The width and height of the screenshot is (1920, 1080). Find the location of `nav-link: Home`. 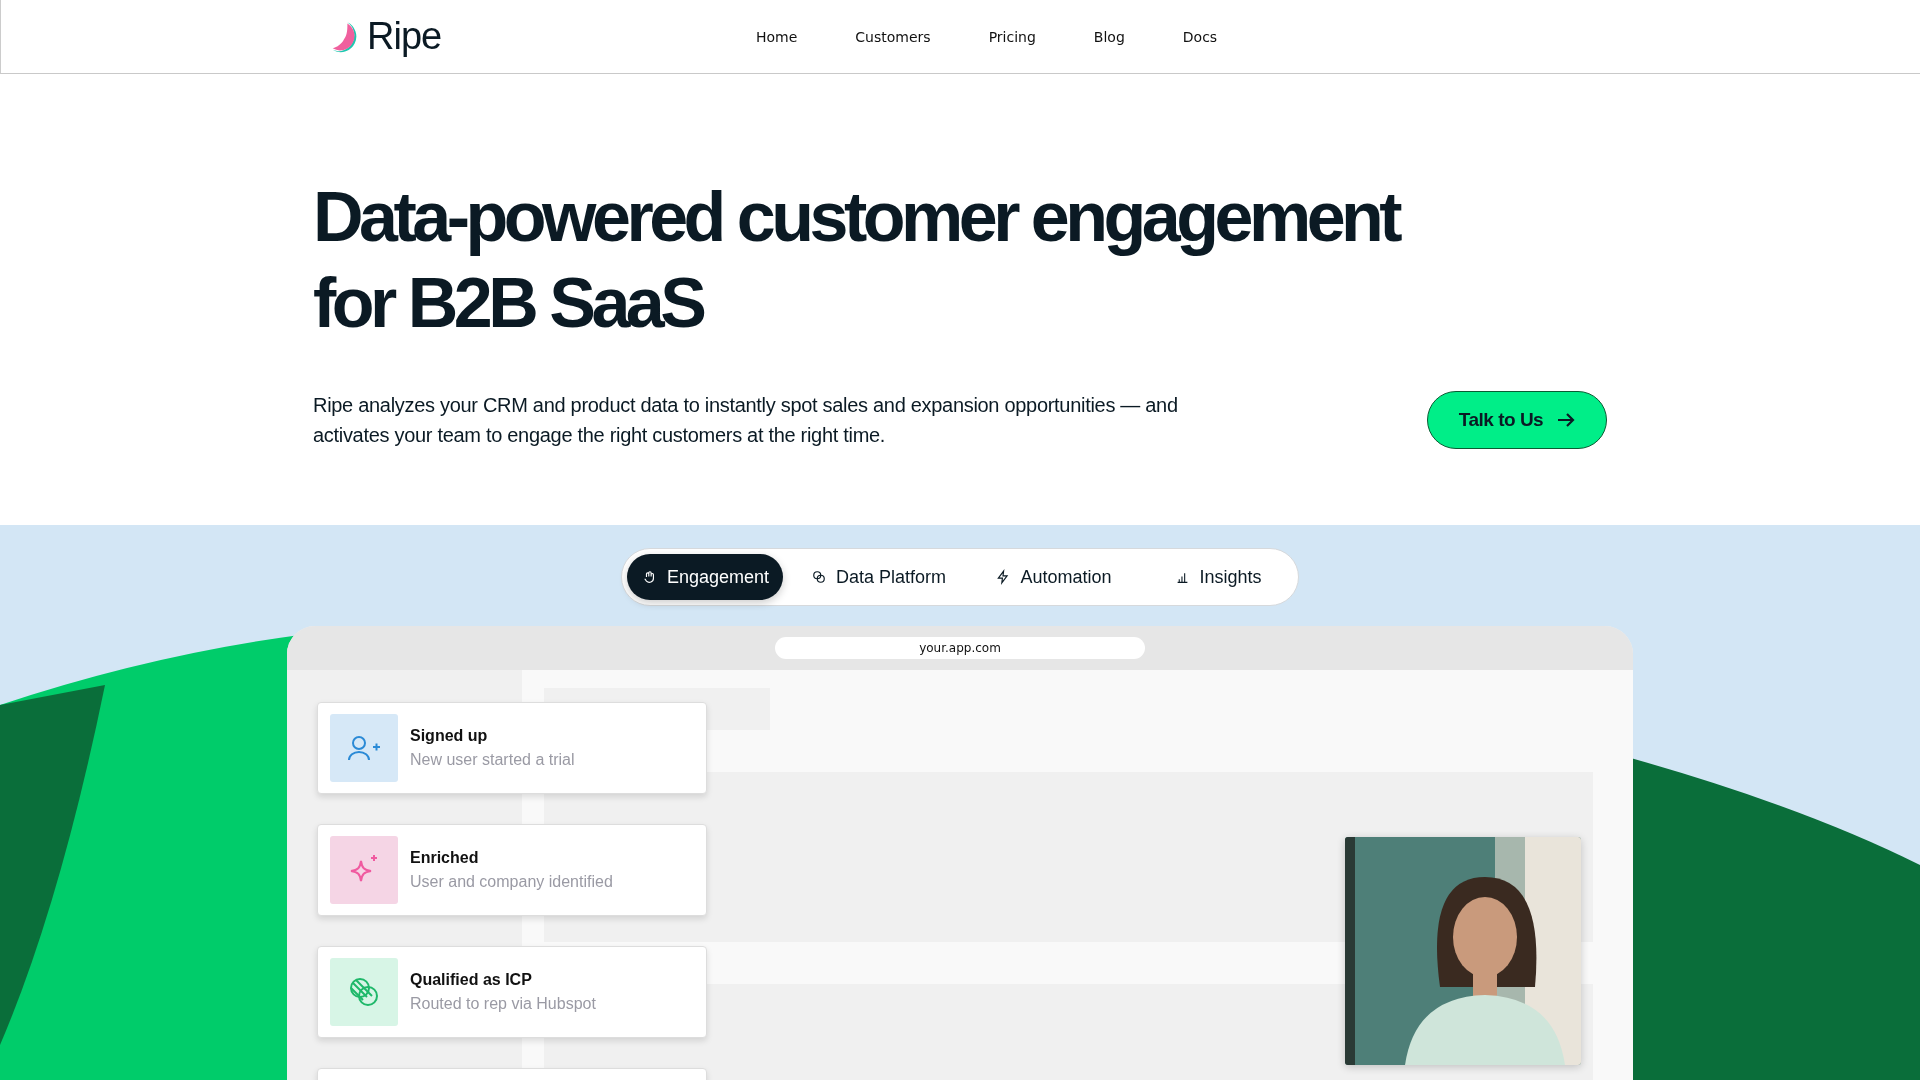

nav-link: Home is located at coordinates (777, 36).